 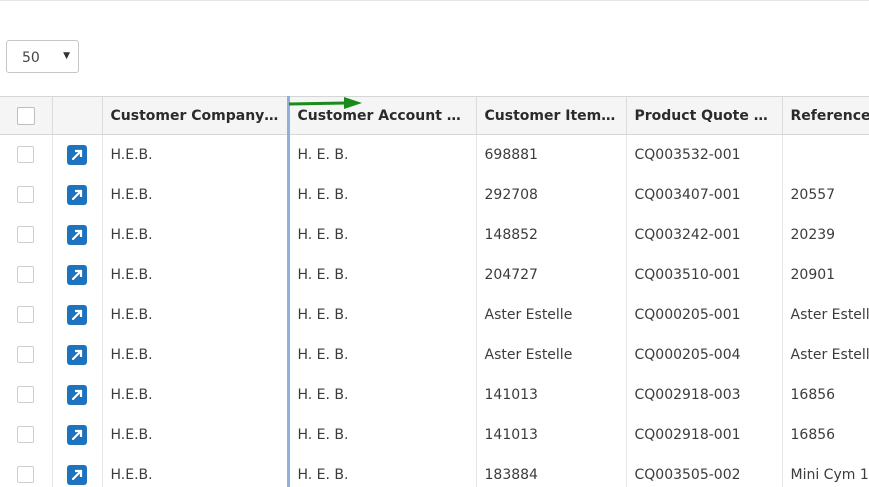 What do you see at coordinates (704, 354) in the screenshot?
I see `cell-product-quote: CQ000205-004` at bounding box center [704, 354].